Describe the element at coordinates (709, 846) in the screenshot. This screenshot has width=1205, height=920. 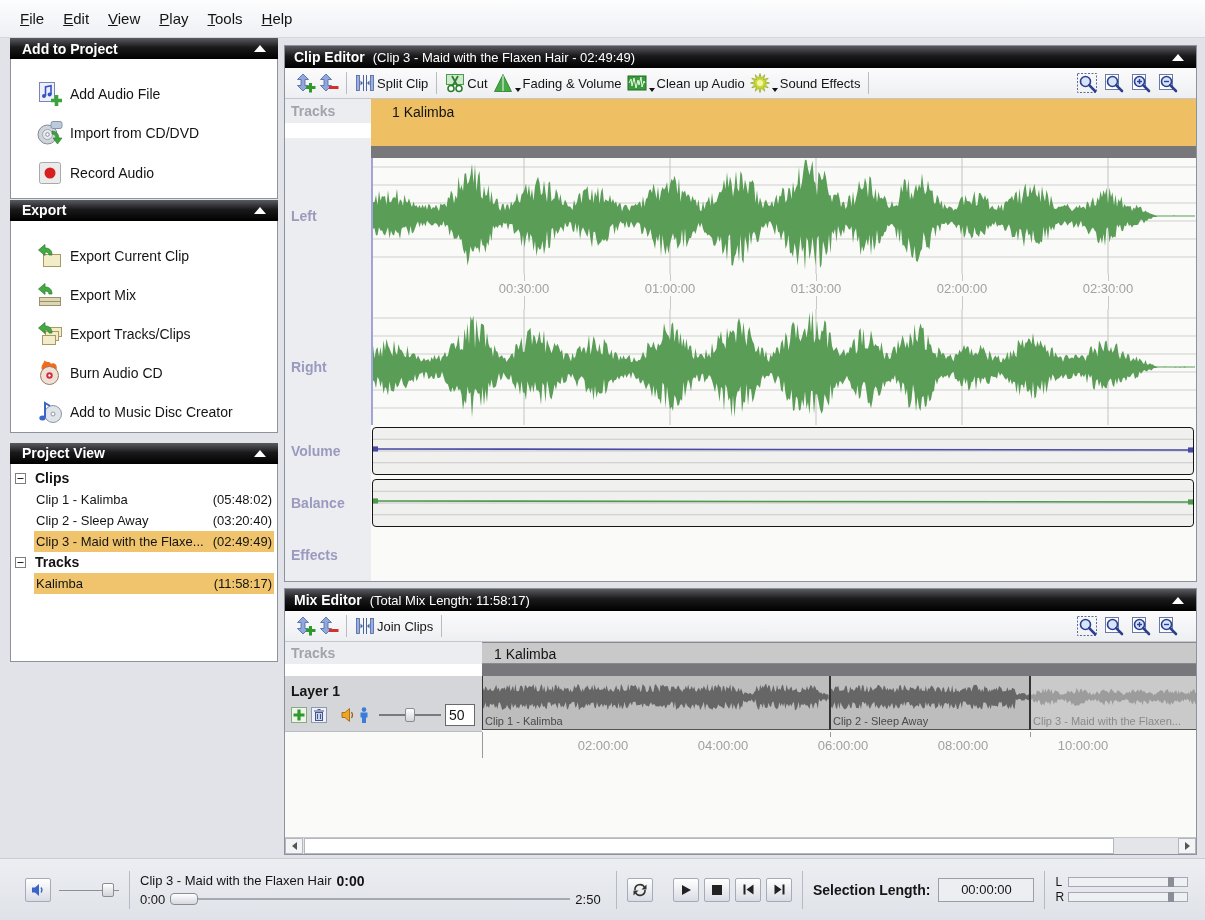
I see `scrollbar-thumb` at that location.